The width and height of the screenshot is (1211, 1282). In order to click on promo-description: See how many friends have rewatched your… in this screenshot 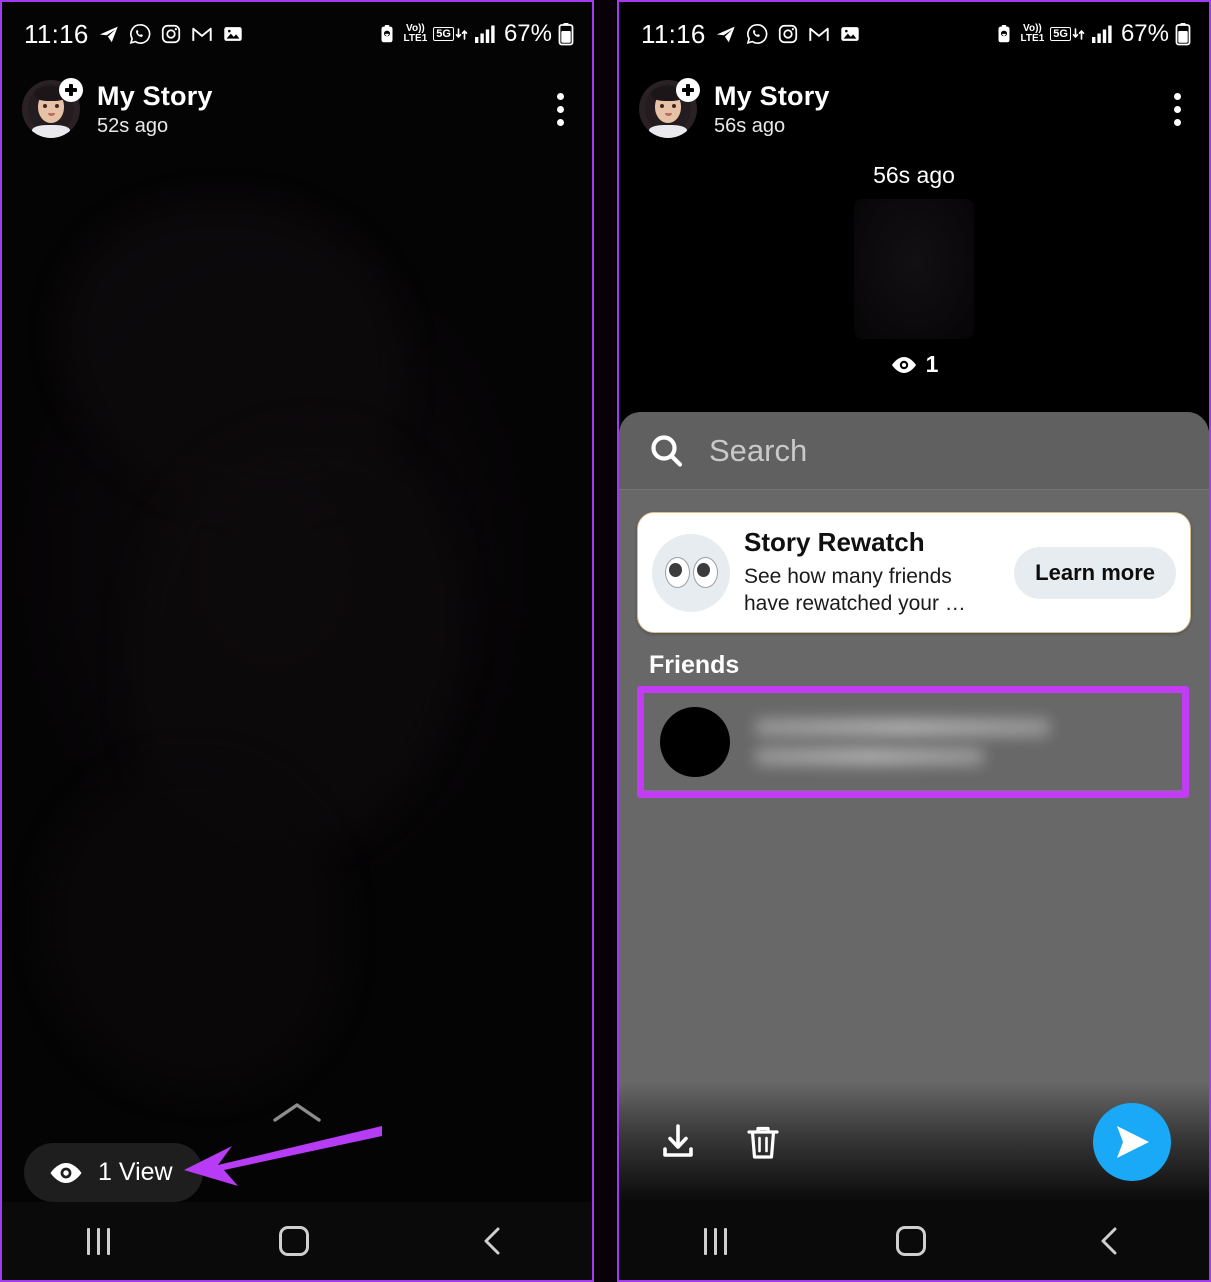, I will do `click(855, 590)`.